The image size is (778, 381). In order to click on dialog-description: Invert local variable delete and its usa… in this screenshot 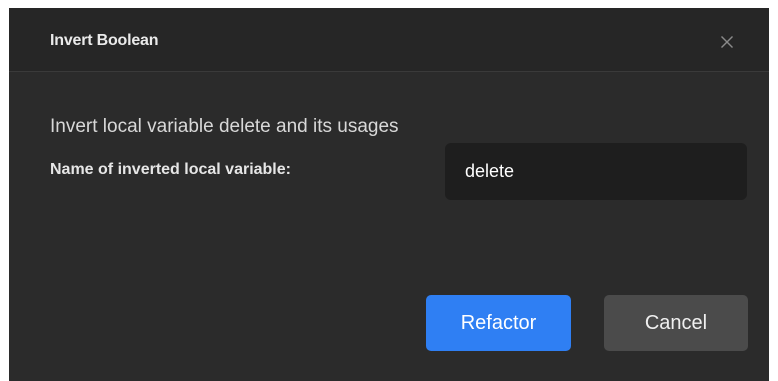, I will do `click(224, 126)`.